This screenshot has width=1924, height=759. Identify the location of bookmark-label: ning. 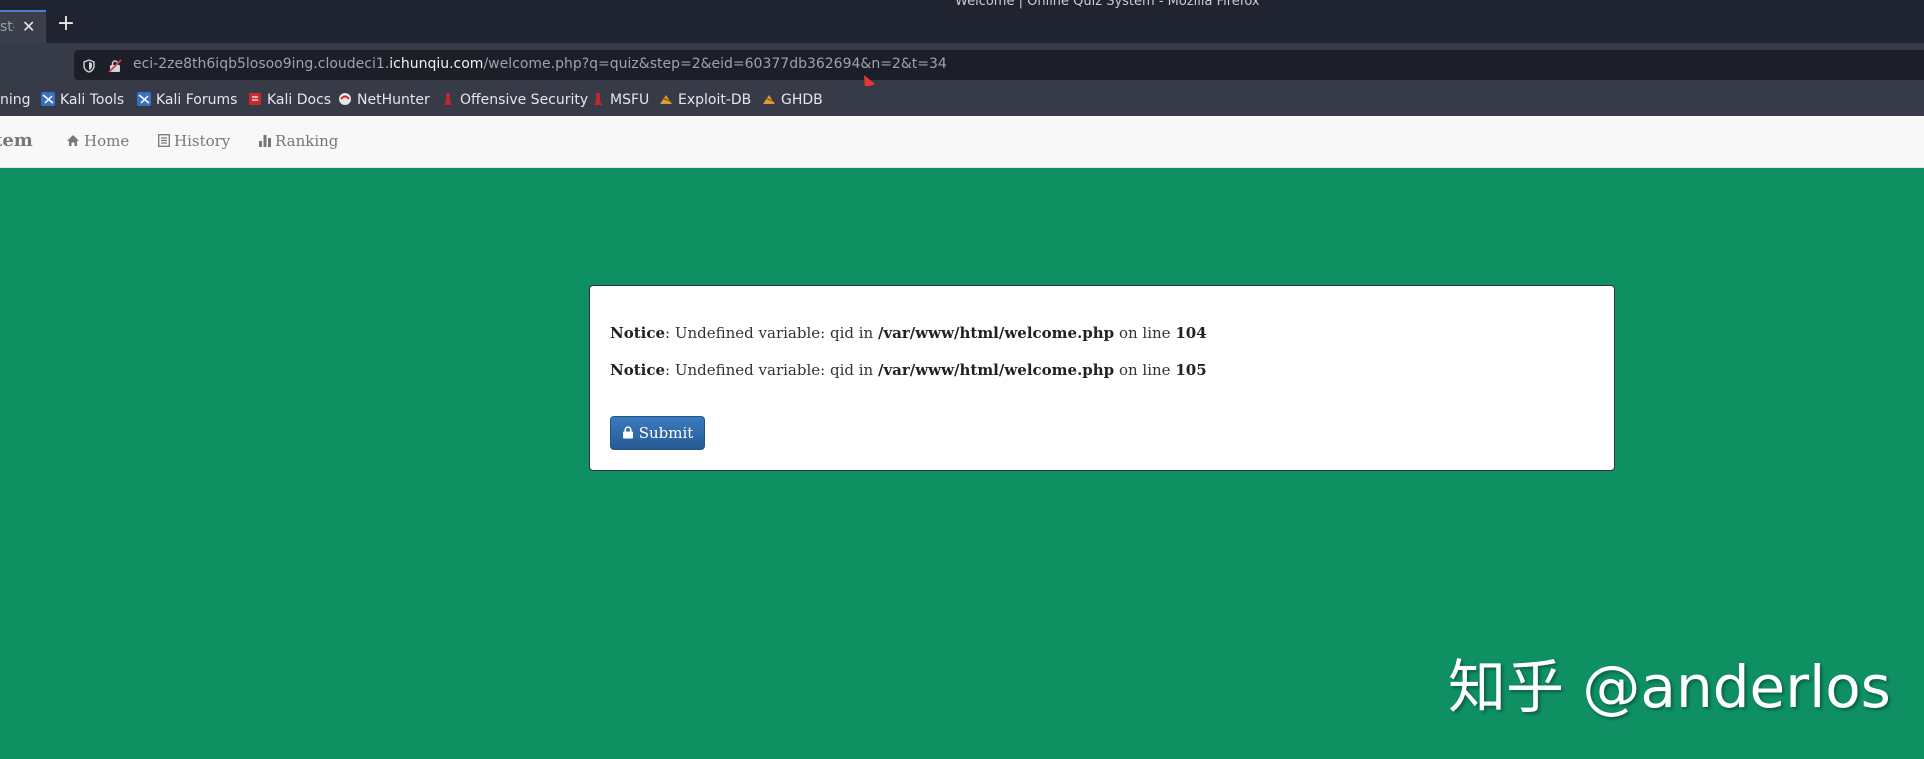
(15, 100).